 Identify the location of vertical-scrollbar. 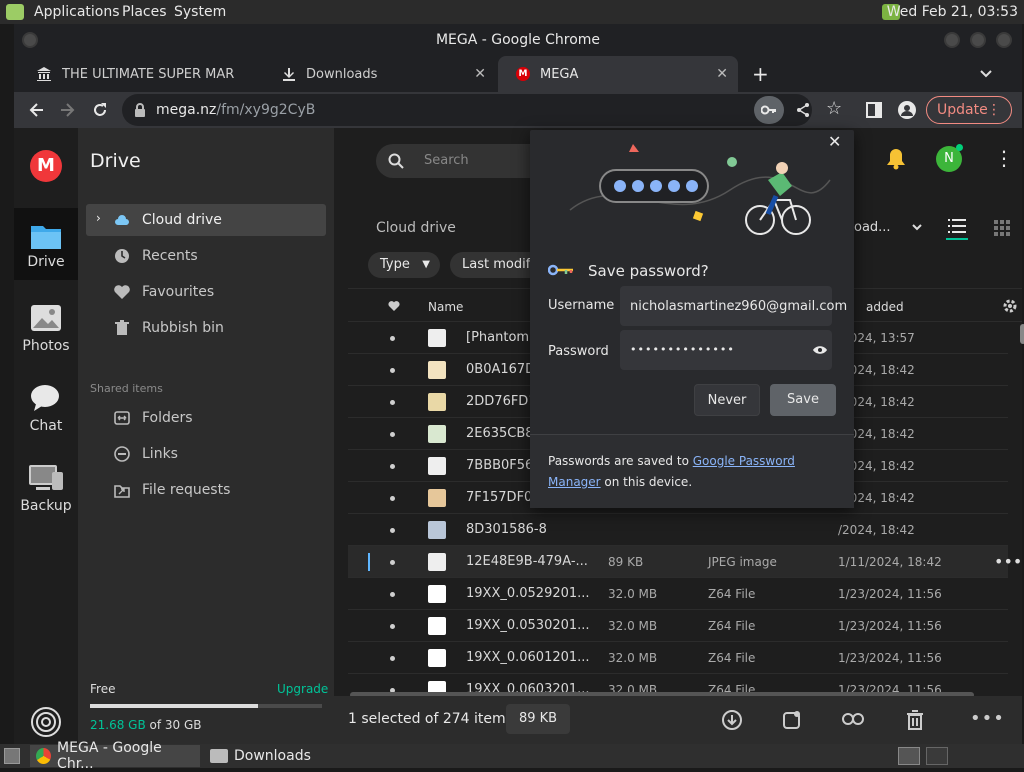
(1022, 334).